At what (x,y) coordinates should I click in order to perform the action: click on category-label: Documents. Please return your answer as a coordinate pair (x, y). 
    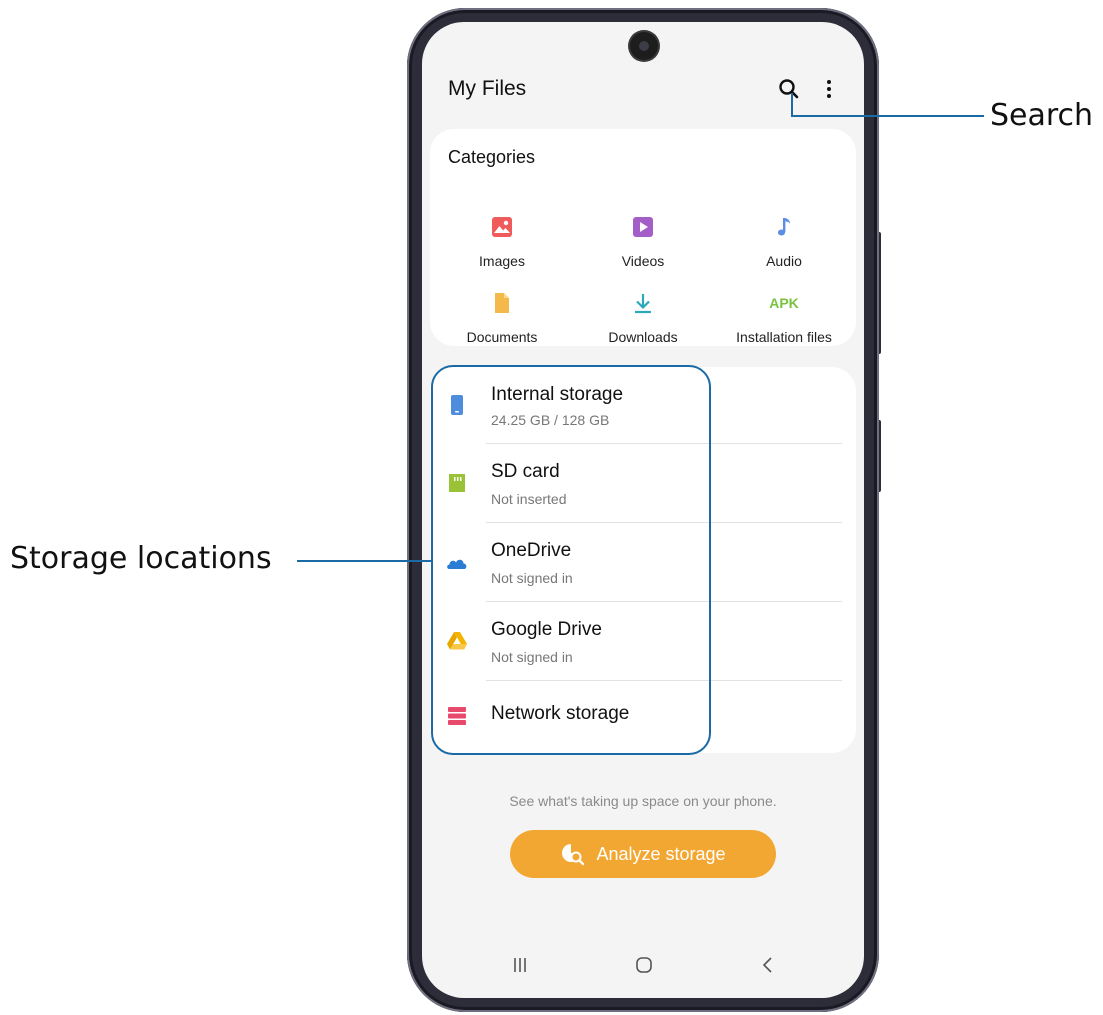
    Looking at the image, I should click on (502, 337).